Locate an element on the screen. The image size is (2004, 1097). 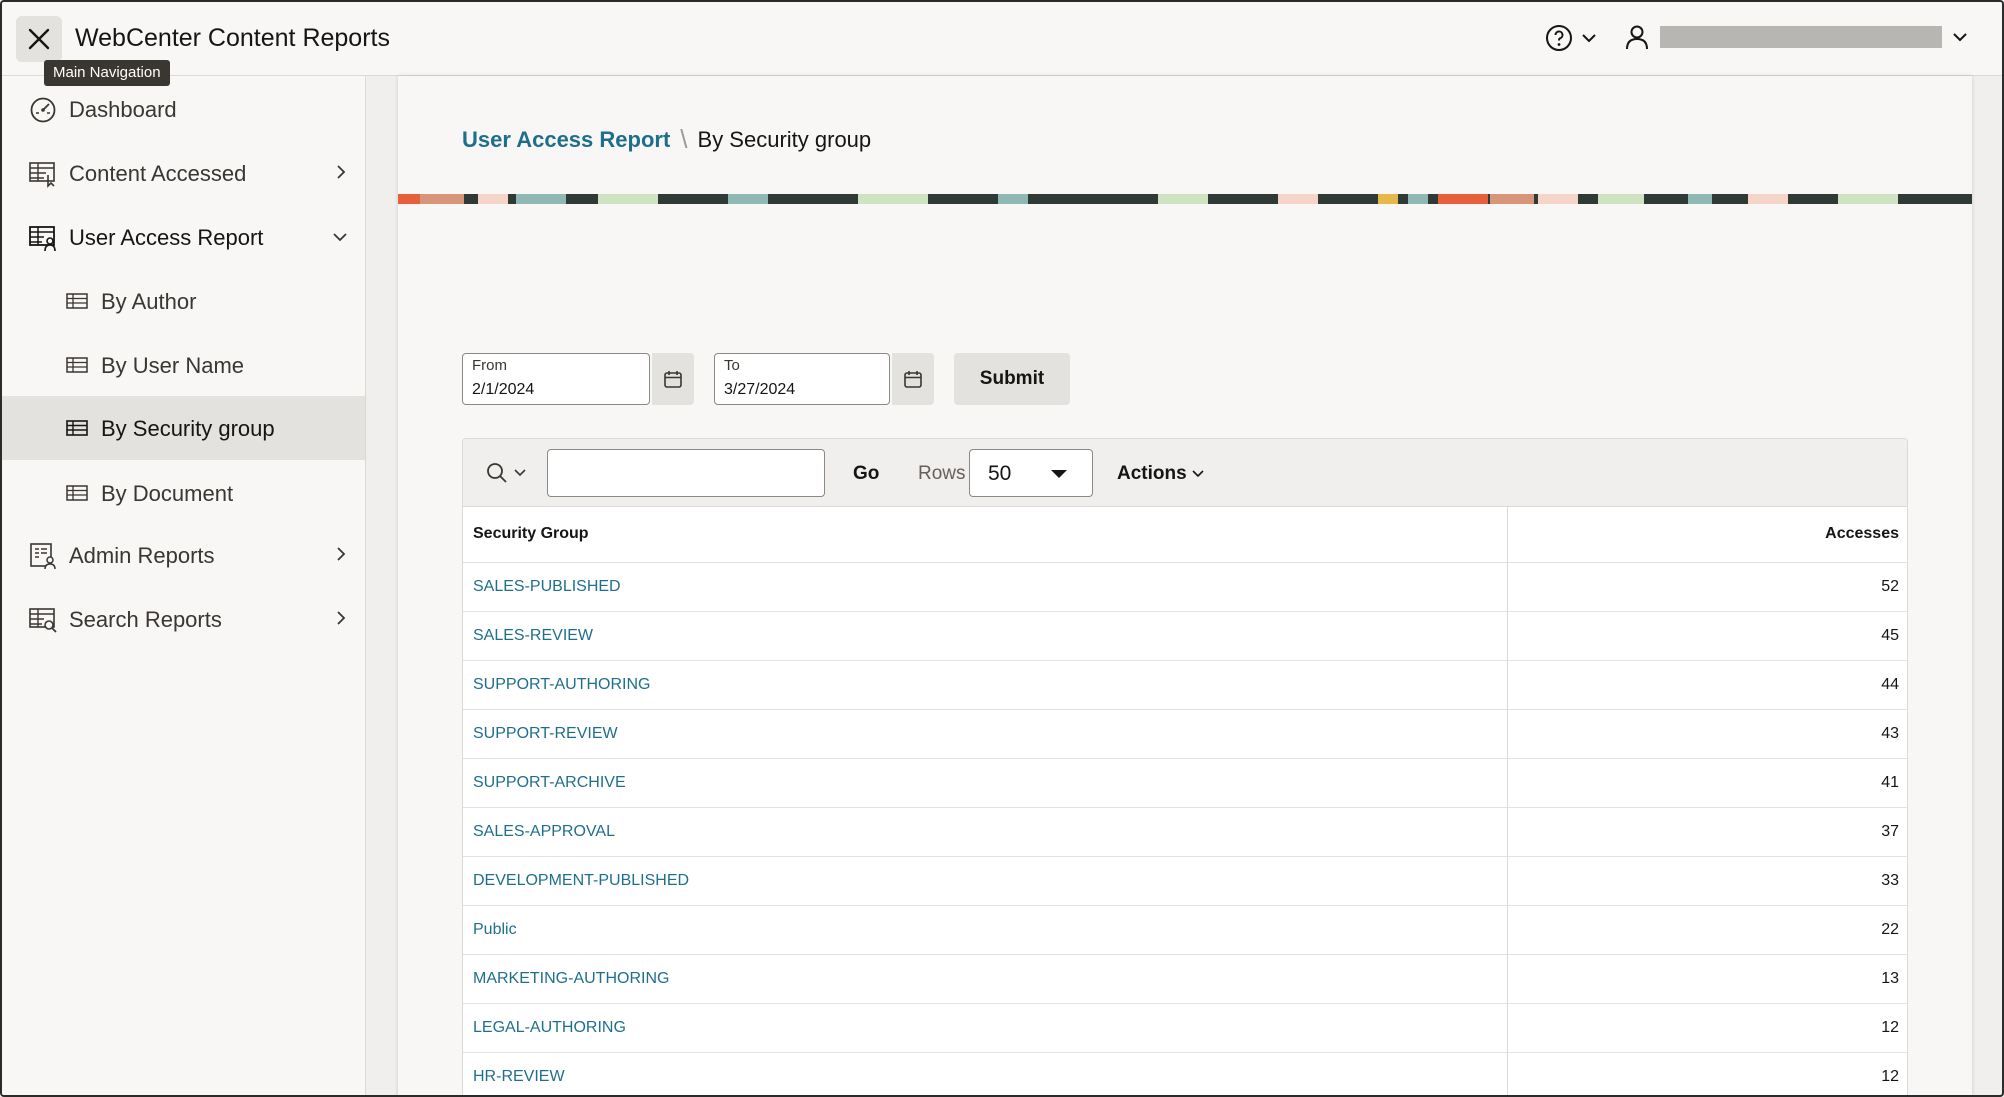
accesses-value: 33 is located at coordinates (1890, 880).